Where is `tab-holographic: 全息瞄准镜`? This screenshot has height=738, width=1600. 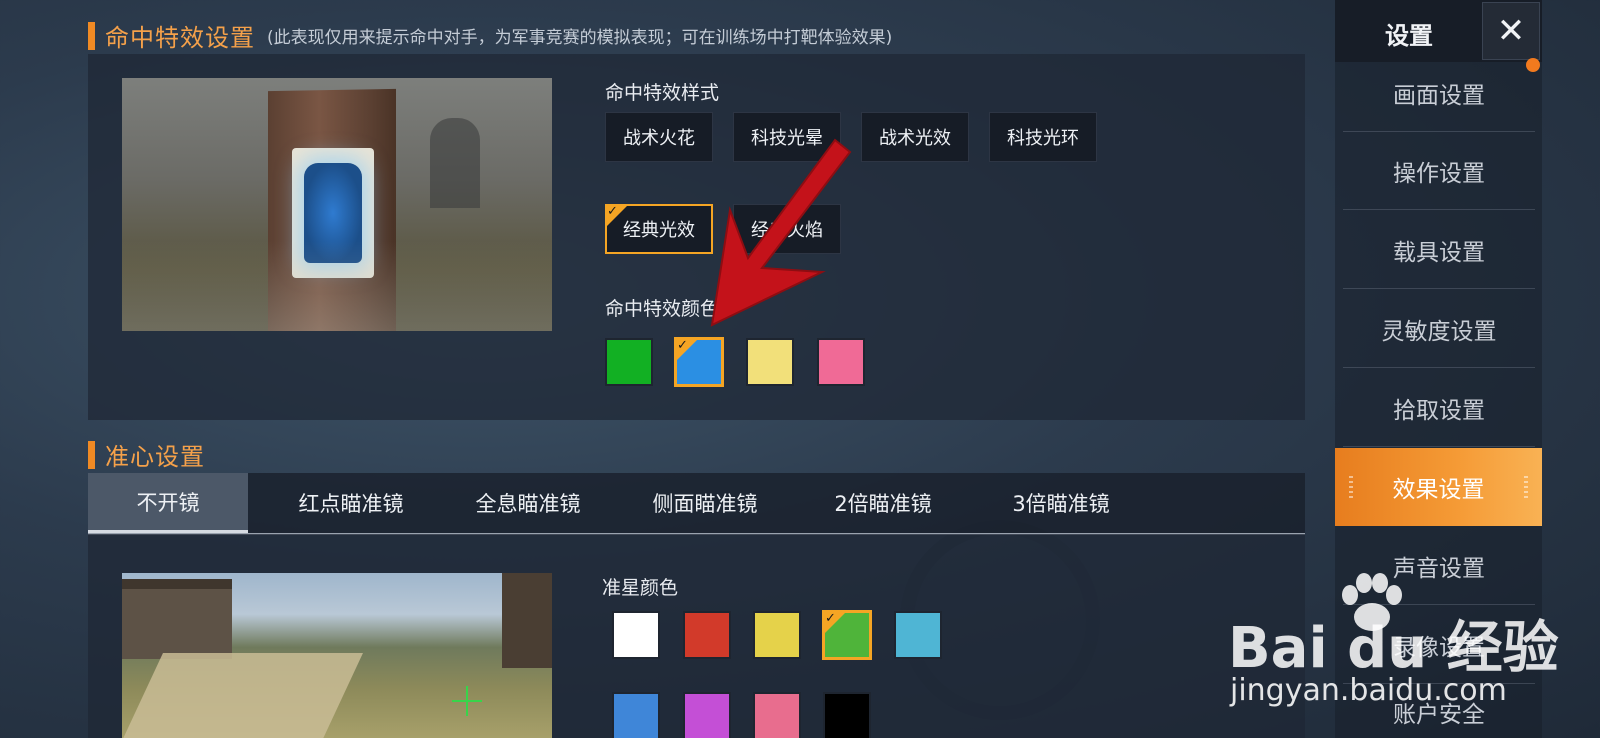 tab-holographic: 全息瞄准镜 is located at coordinates (528, 503).